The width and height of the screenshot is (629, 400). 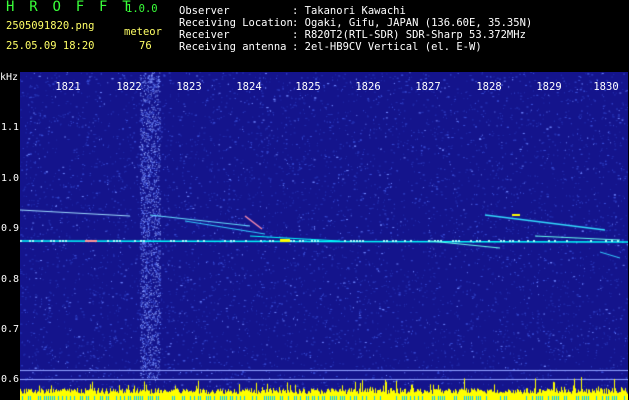 What do you see at coordinates (50, 46) in the screenshot?
I see `datetime: 25.05.09 18:20` at bounding box center [50, 46].